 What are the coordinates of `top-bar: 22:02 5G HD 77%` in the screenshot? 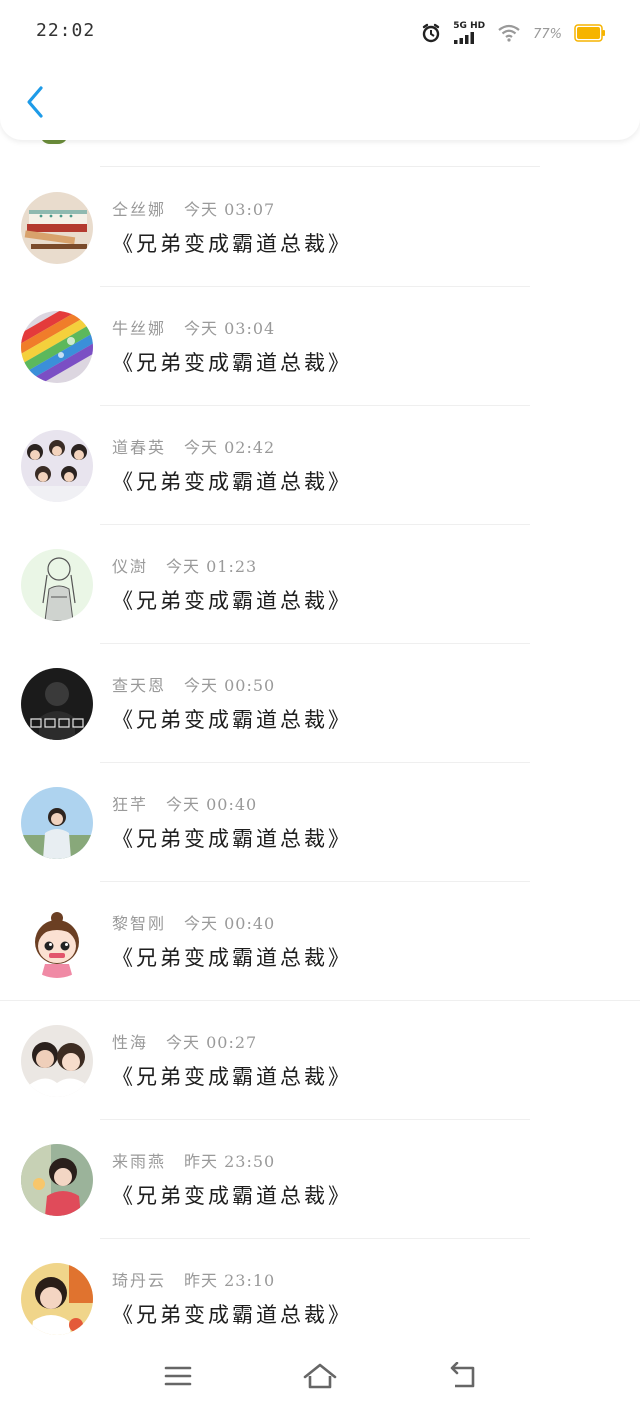 It's located at (320, 70).